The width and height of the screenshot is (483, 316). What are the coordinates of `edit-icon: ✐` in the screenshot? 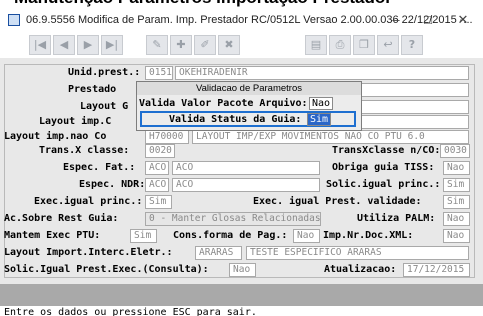 It's located at (205, 45).